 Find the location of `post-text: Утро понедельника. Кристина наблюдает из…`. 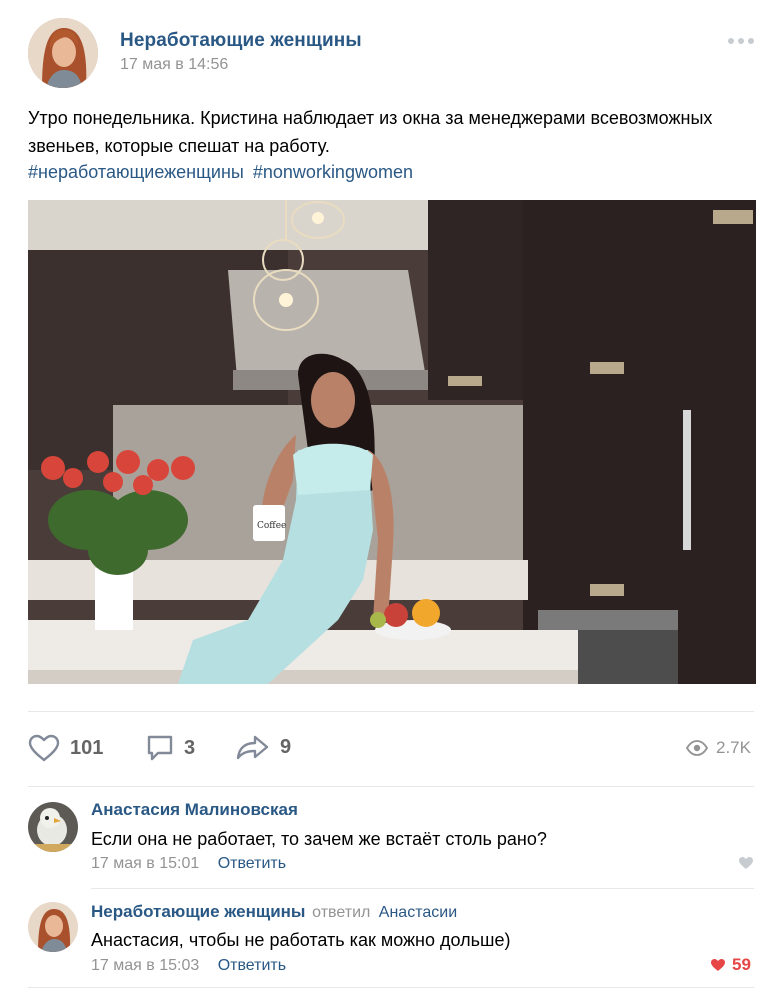

post-text: Утро понедельника. Кристина наблюдает из… is located at coordinates (370, 132).